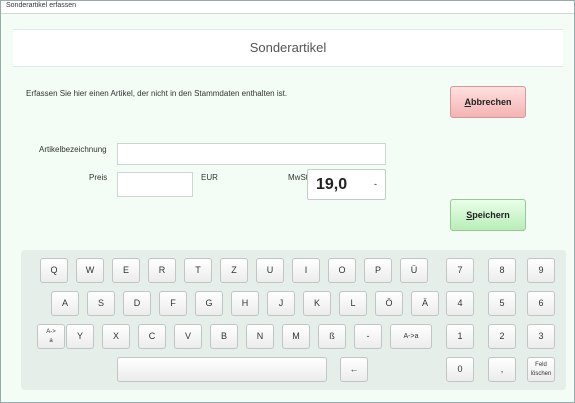 The image size is (575, 403). I want to click on price-label: Preis, so click(98, 177).